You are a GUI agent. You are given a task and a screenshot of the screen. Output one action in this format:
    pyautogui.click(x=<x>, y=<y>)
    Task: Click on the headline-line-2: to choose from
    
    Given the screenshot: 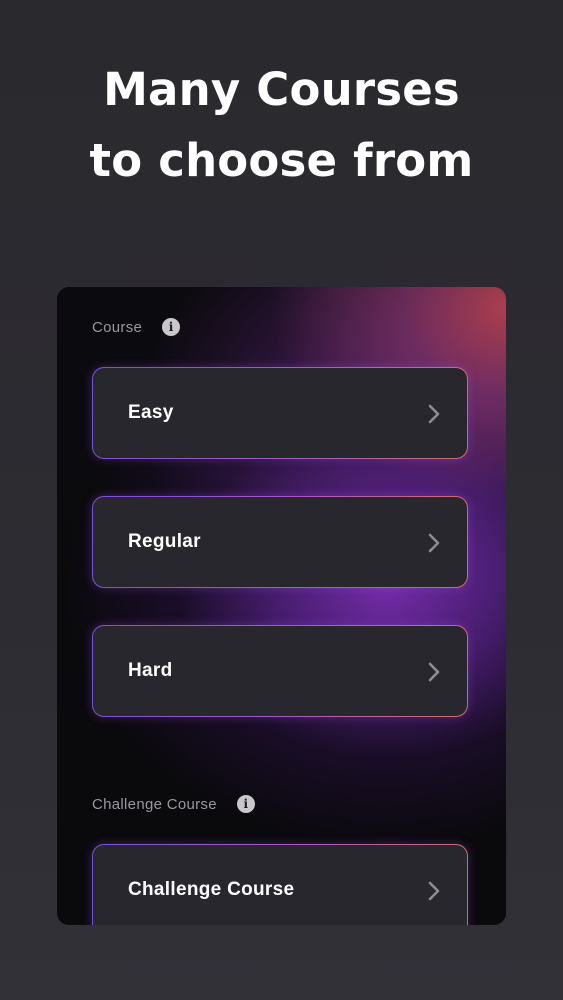 What is the action you would take?
    pyautogui.click(x=281, y=160)
    